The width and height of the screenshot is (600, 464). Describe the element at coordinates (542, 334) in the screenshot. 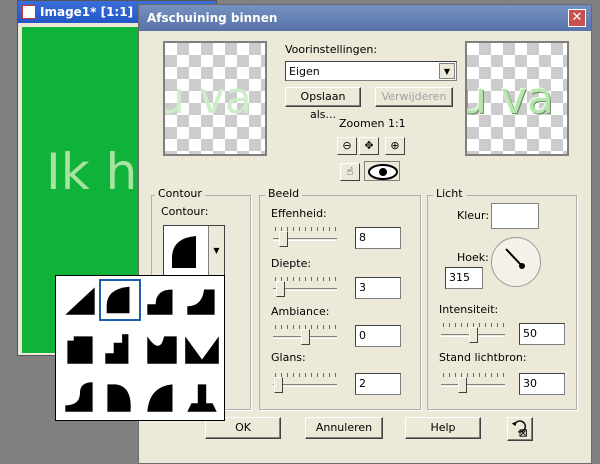

I see `intensity-input: 50` at that location.